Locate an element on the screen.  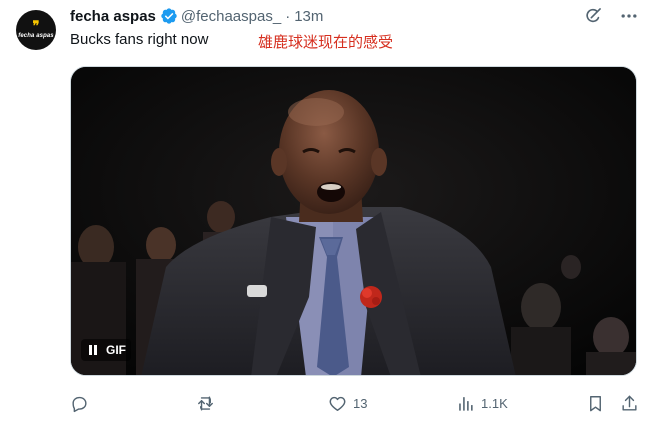
like-button: 13 is located at coordinates (347, 403).